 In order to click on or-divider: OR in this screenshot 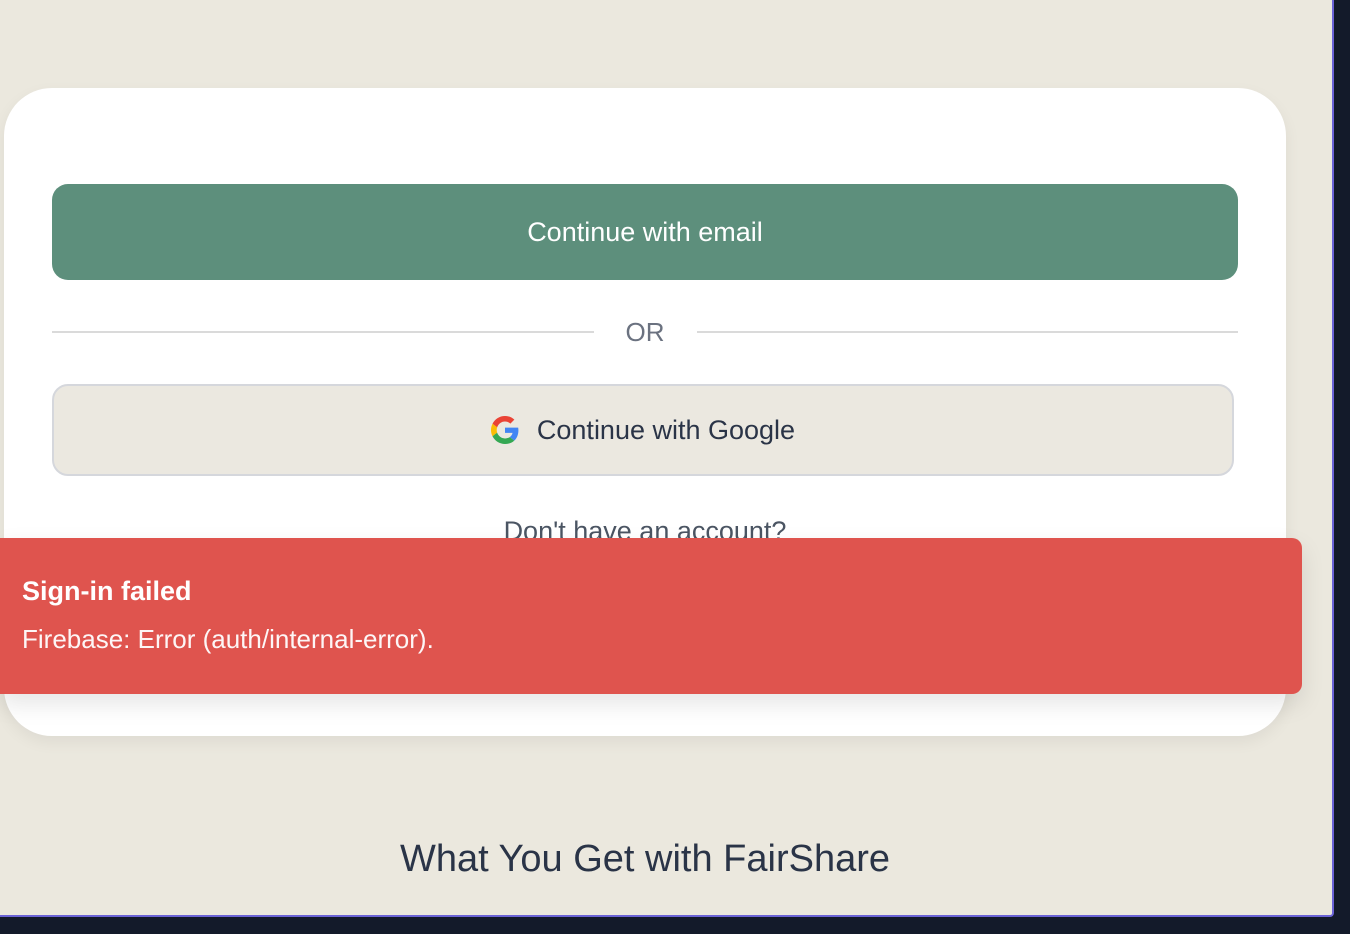, I will do `click(645, 332)`.